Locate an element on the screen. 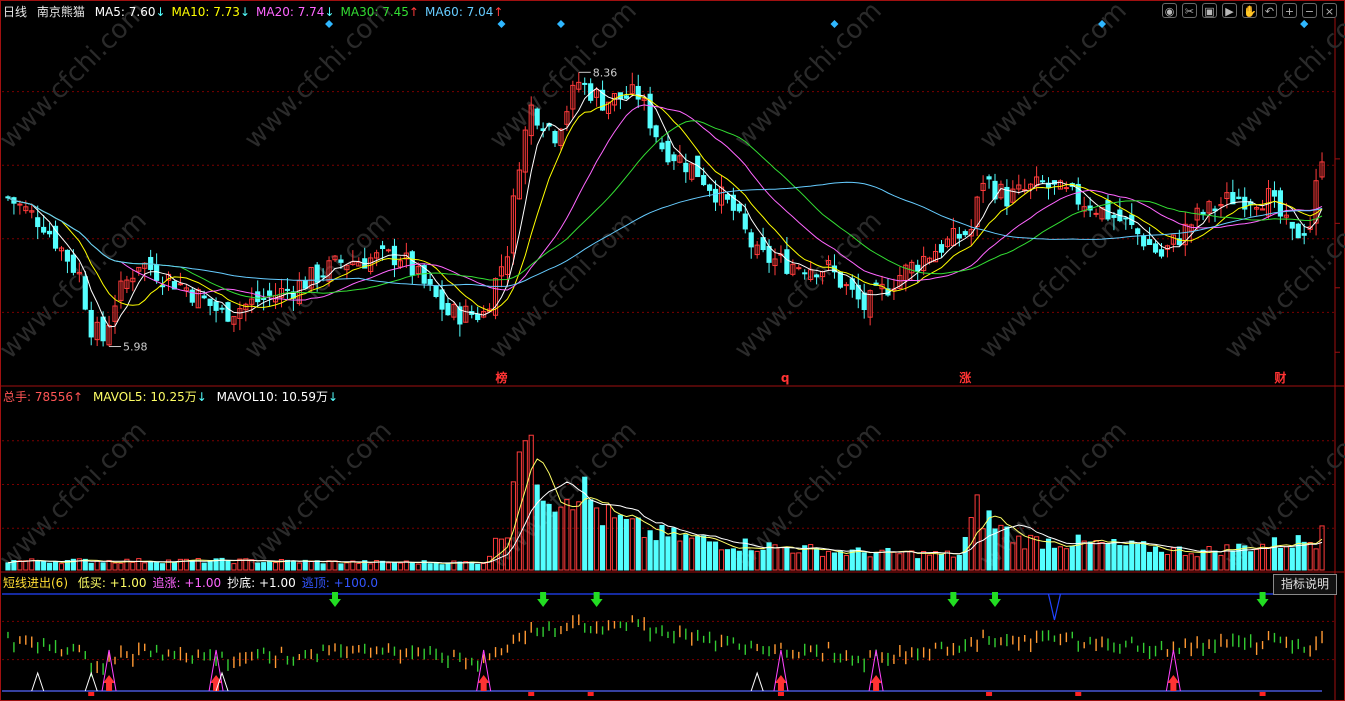 The image size is (1345, 701). zoom-in-icon: + is located at coordinates (1289, 10).